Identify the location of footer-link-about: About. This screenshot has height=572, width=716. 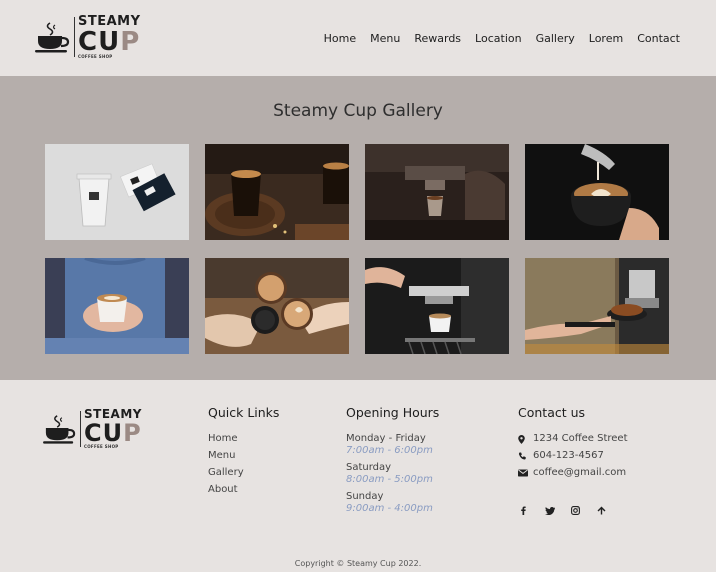
(243, 490).